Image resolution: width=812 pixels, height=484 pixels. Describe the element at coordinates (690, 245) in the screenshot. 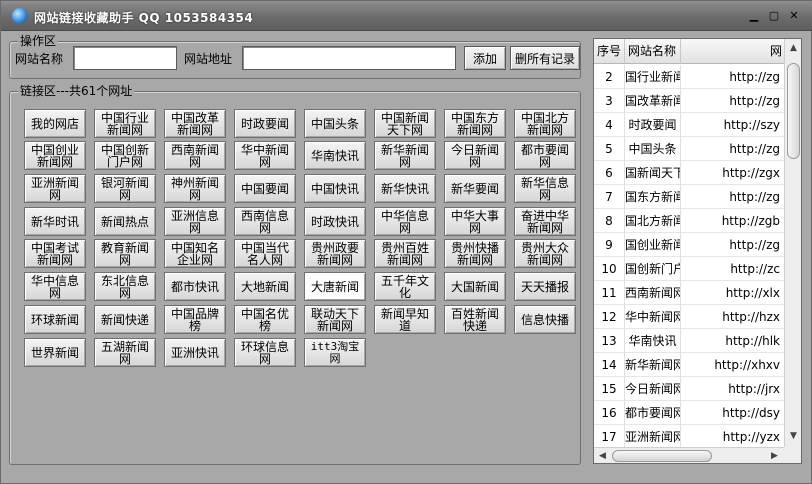

I see `table-row: 9 国创业新闻 http://zg` at that location.